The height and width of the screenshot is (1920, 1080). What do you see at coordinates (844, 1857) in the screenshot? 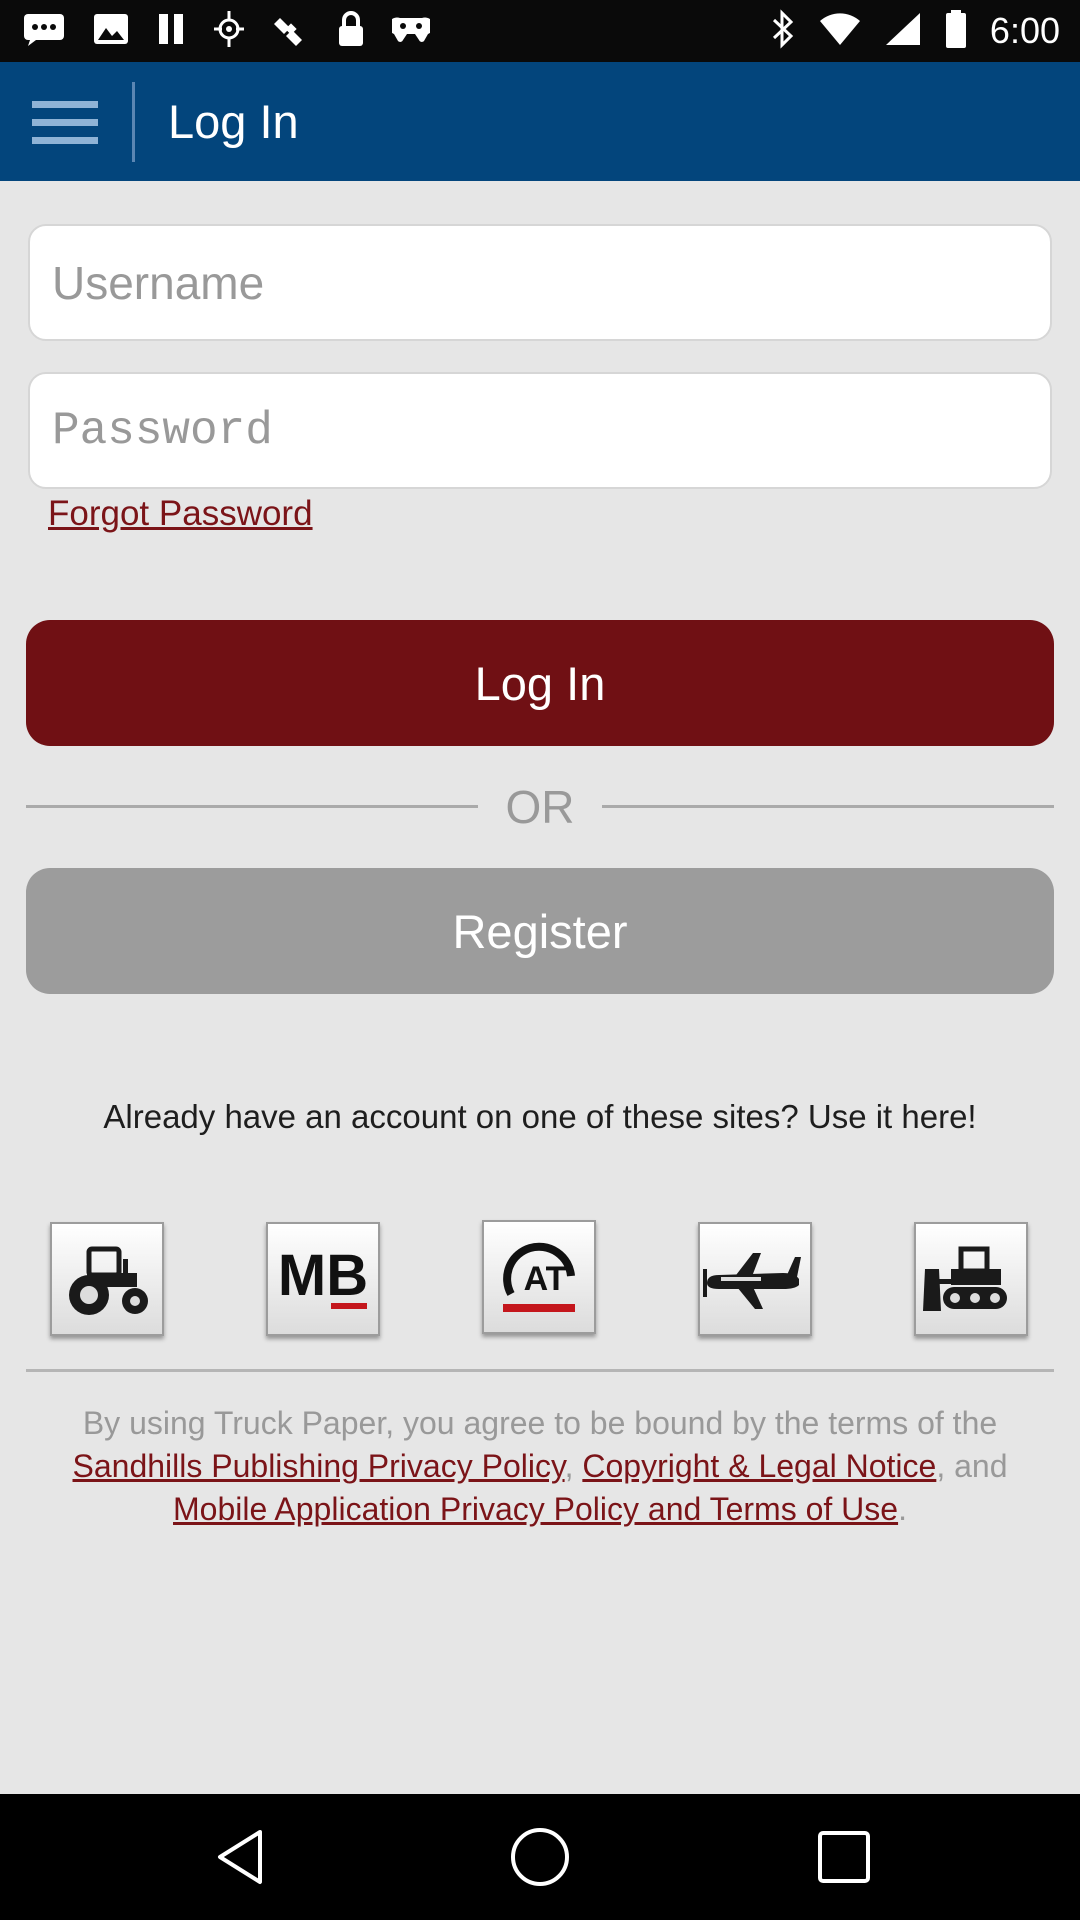
I see `recent-apps-icon` at bounding box center [844, 1857].